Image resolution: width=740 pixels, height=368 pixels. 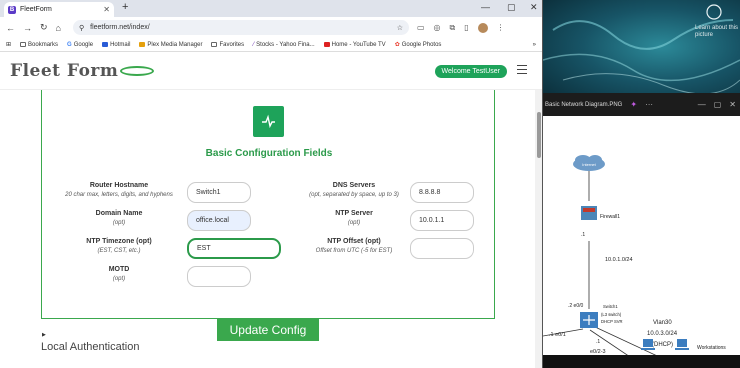 I want to click on tab-strip: B FleetForm ✕ + — ▢ ✕, so click(x=271, y=8).